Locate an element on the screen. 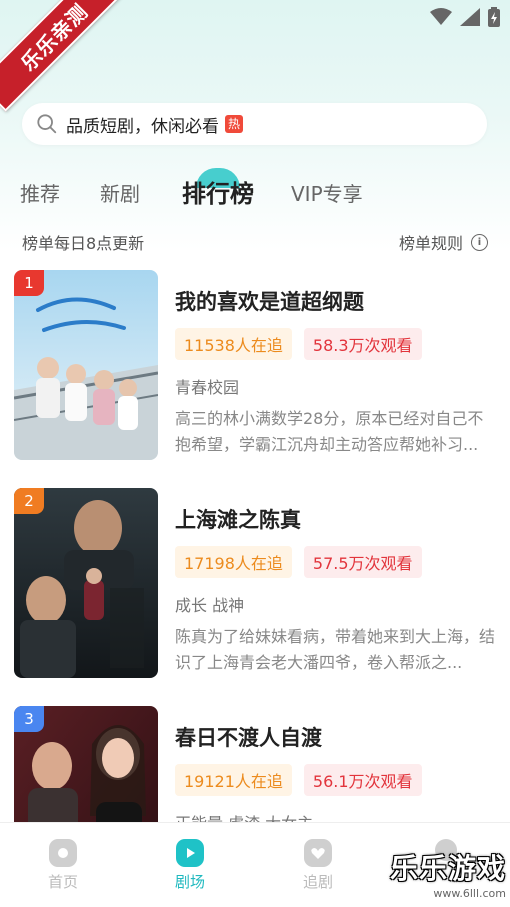 The image size is (510, 907). followers-count: 19121人在追 is located at coordinates (233, 780).